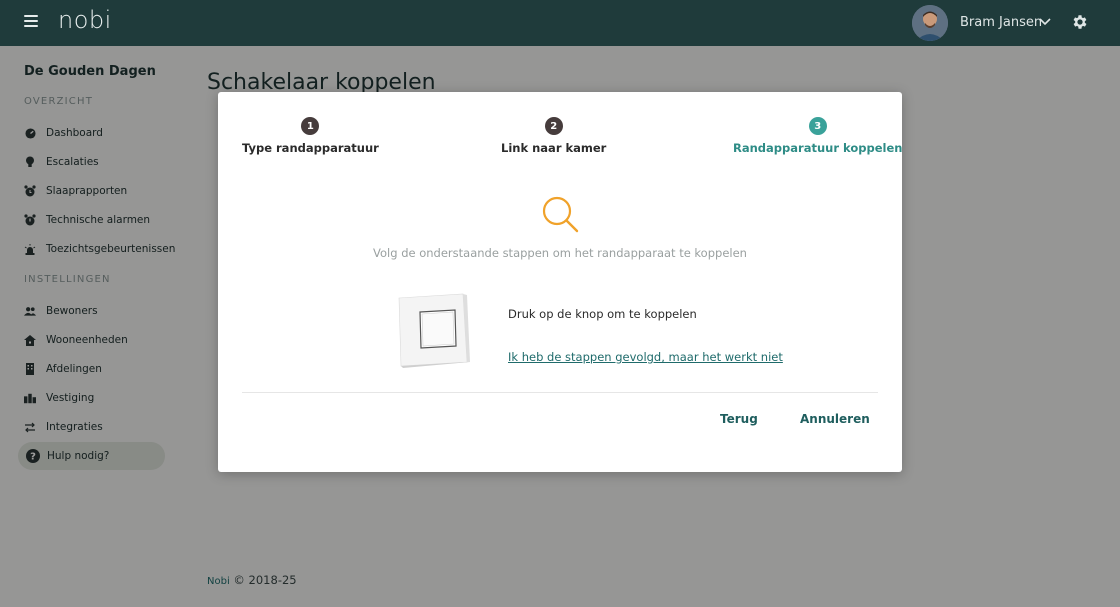  Describe the element at coordinates (930, 23) in the screenshot. I see `user-avatar` at that location.